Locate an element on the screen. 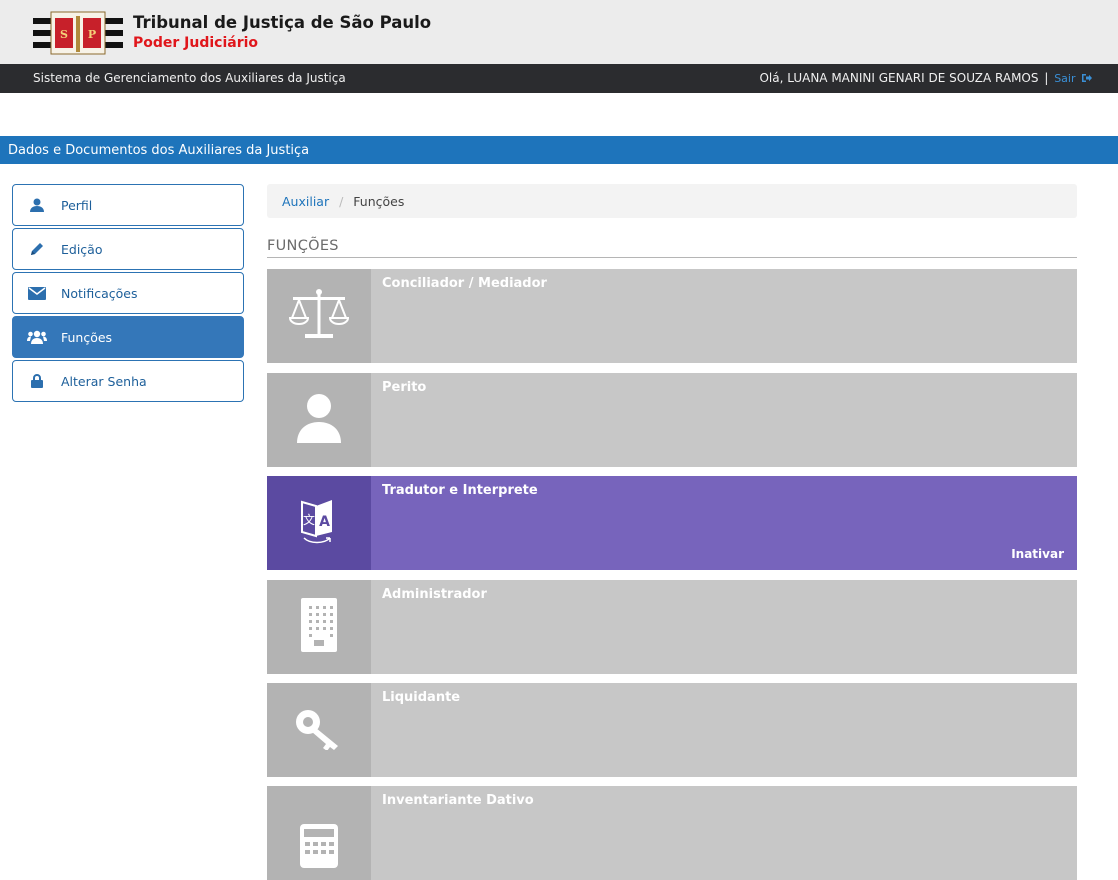 This screenshot has width=1118, height=880. sidebar-item-alterar-senha: Alterar Senha is located at coordinates (128, 381).